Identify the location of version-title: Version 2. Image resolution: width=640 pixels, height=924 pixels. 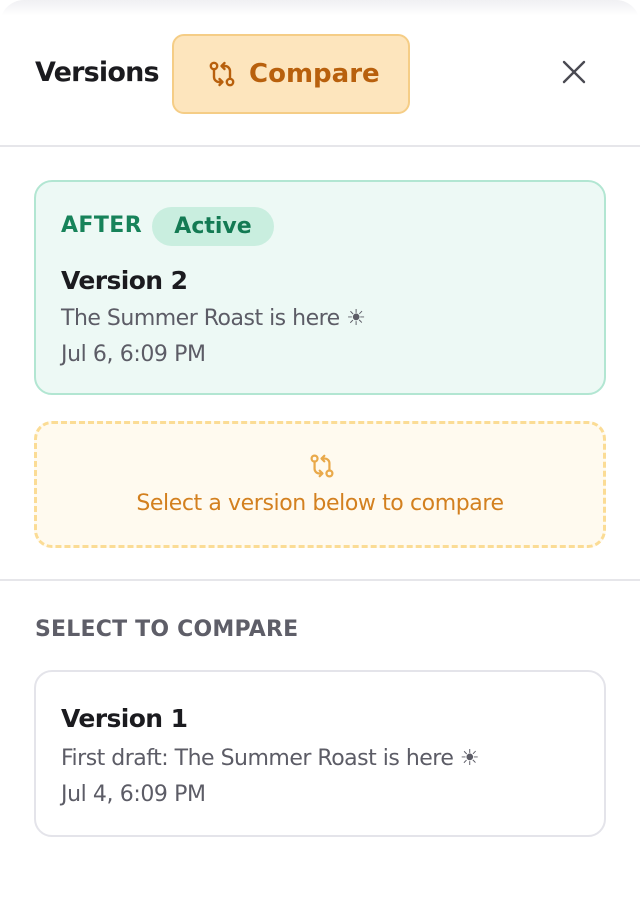
(124, 280).